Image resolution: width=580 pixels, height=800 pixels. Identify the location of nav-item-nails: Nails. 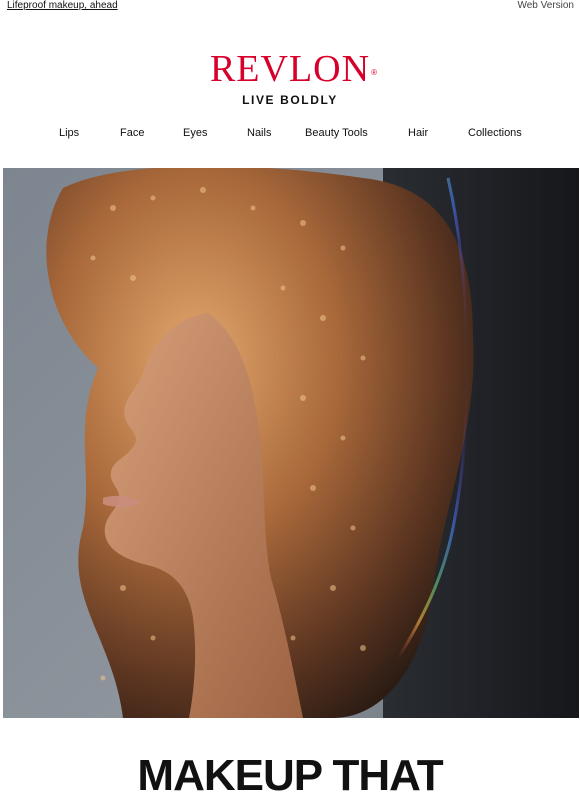
(259, 133).